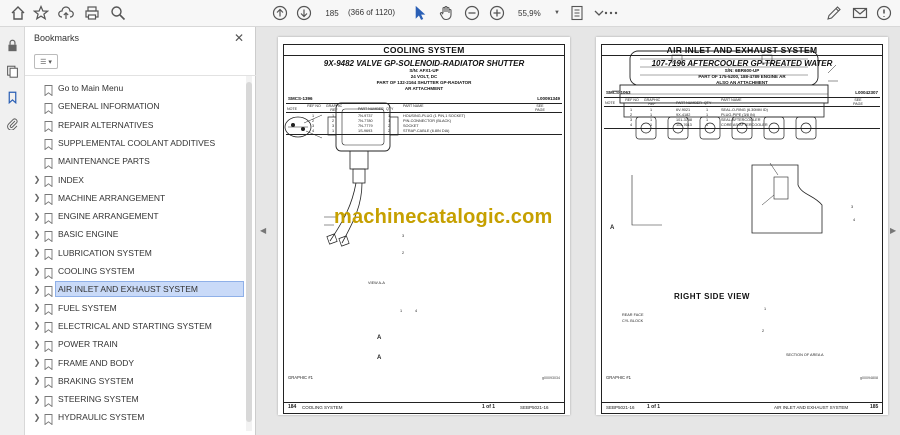 Image resolution: width=900 pixels, height=435 pixels. Describe the element at coordinates (96, 271) in the screenshot. I see `bookmark-label: COOLING SYSTEM` at that location.